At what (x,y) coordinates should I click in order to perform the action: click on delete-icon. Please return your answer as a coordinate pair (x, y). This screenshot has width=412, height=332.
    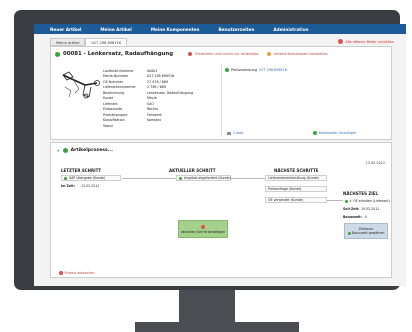
    Looking at the image, I should click on (190, 54).